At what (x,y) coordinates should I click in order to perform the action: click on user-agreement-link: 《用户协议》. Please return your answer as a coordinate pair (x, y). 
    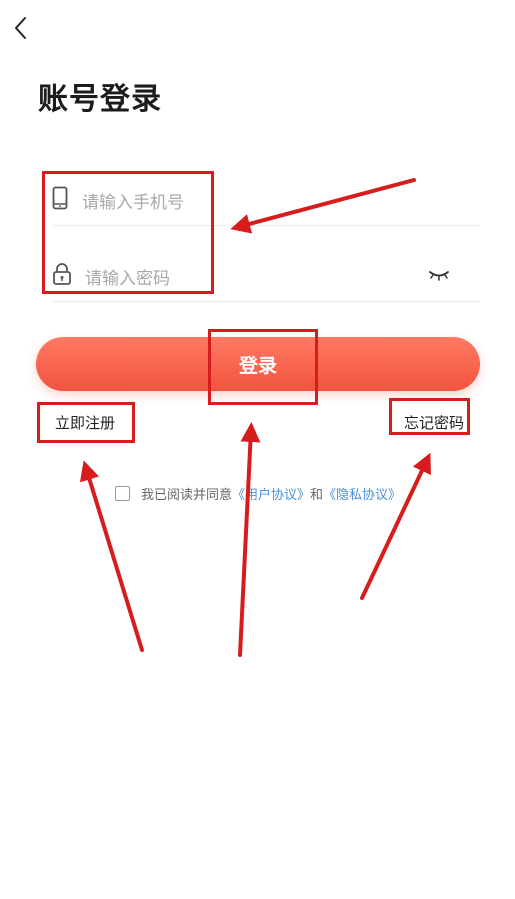
    Looking at the image, I should click on (271, 493).